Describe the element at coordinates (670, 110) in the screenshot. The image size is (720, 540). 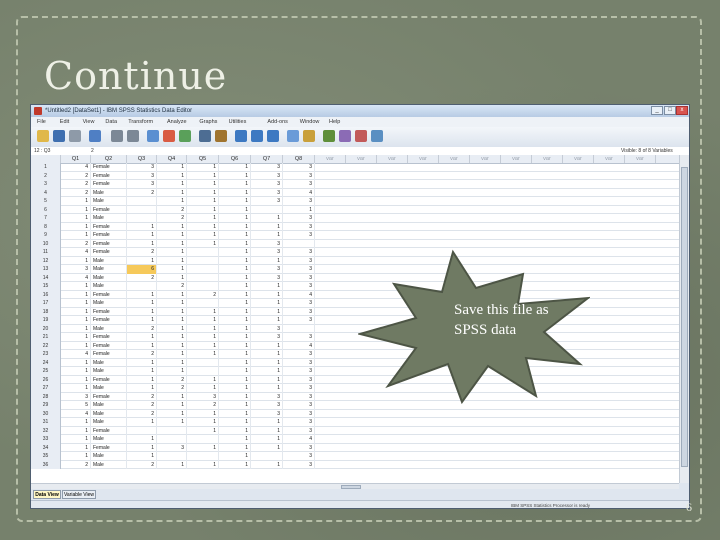
I see `maximize-button: □` at that location.